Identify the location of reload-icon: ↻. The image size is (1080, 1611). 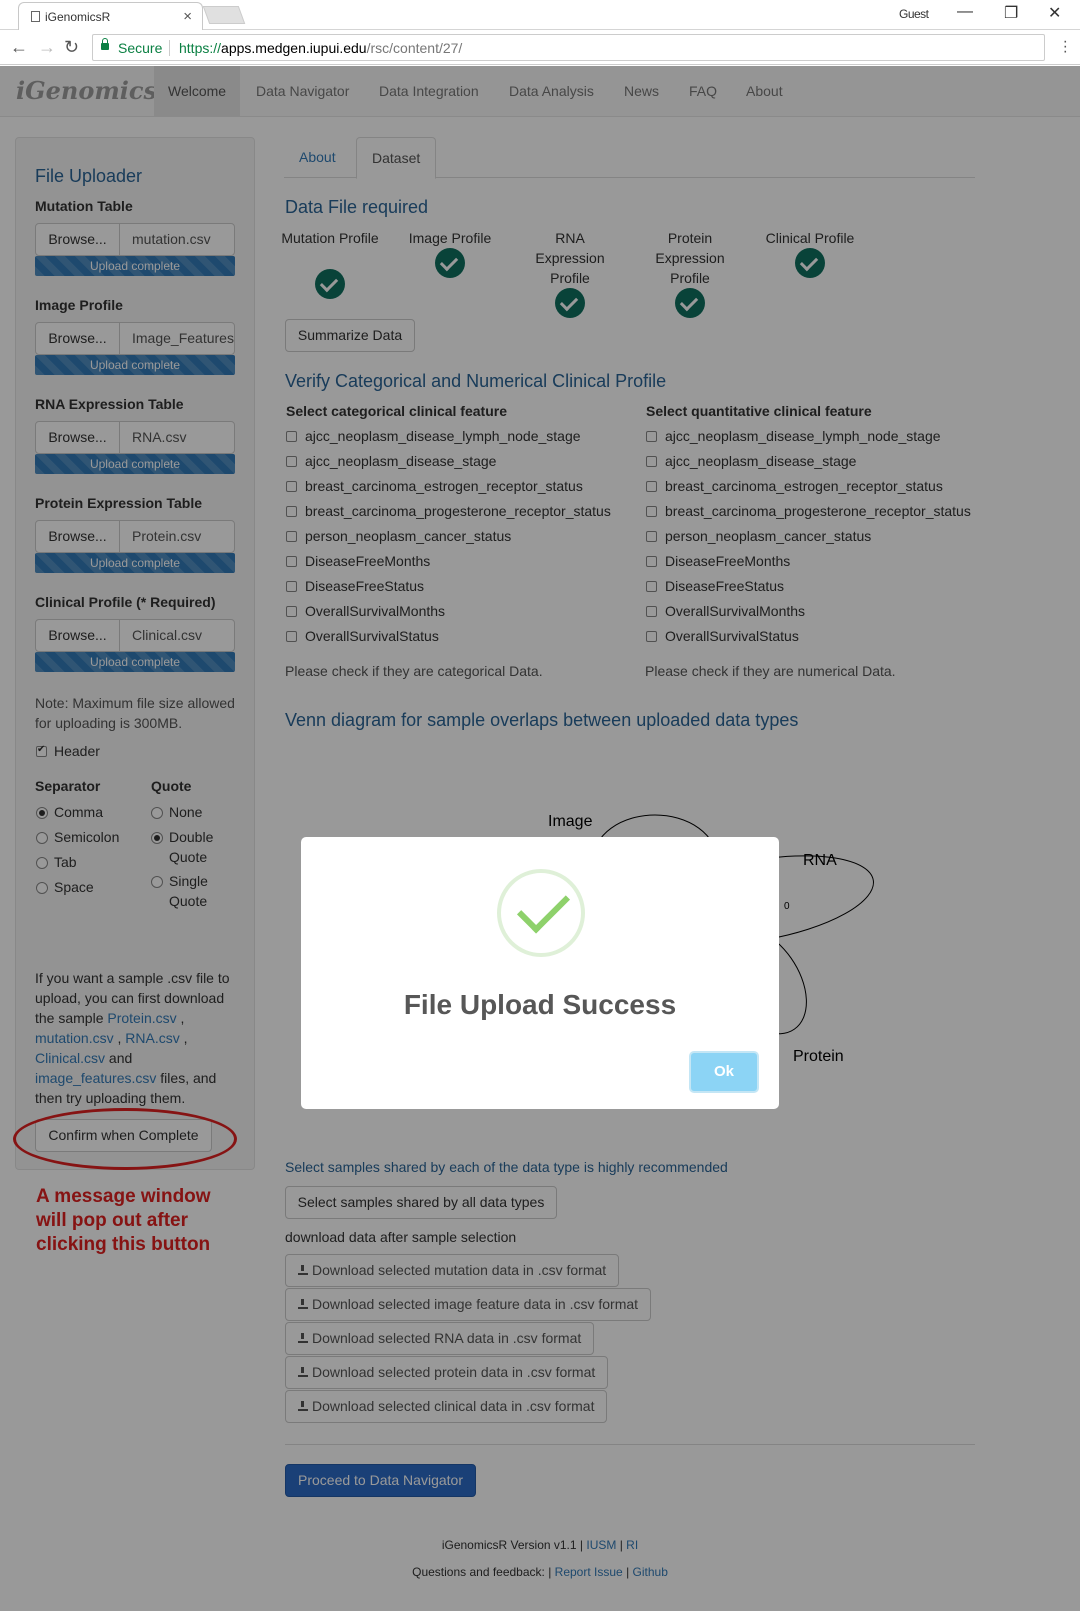
(71, 47).